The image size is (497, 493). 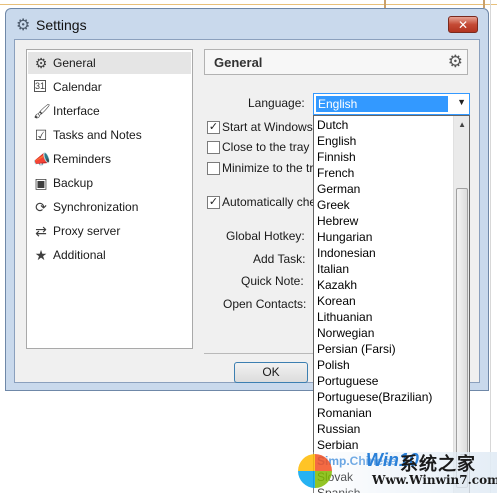 What do you see at coordinates (333, 205) in the screenshot?
I see `language-option: Greek` at bounding box center [333, 205].